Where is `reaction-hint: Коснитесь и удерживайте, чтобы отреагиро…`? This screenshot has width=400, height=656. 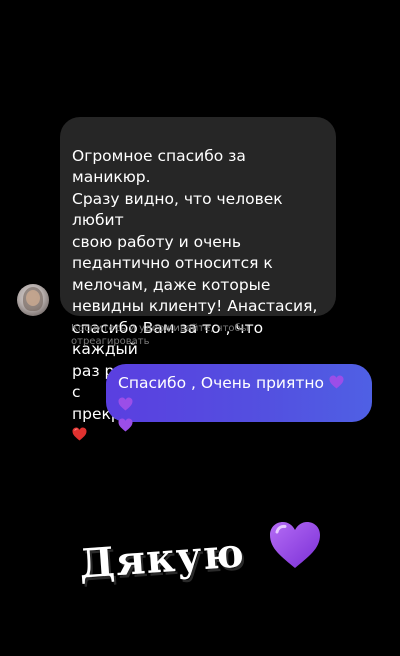
reaction-hint: Коснитесь и удерживайте, чтобы отреагиро… is located at coordinates (160, 335).